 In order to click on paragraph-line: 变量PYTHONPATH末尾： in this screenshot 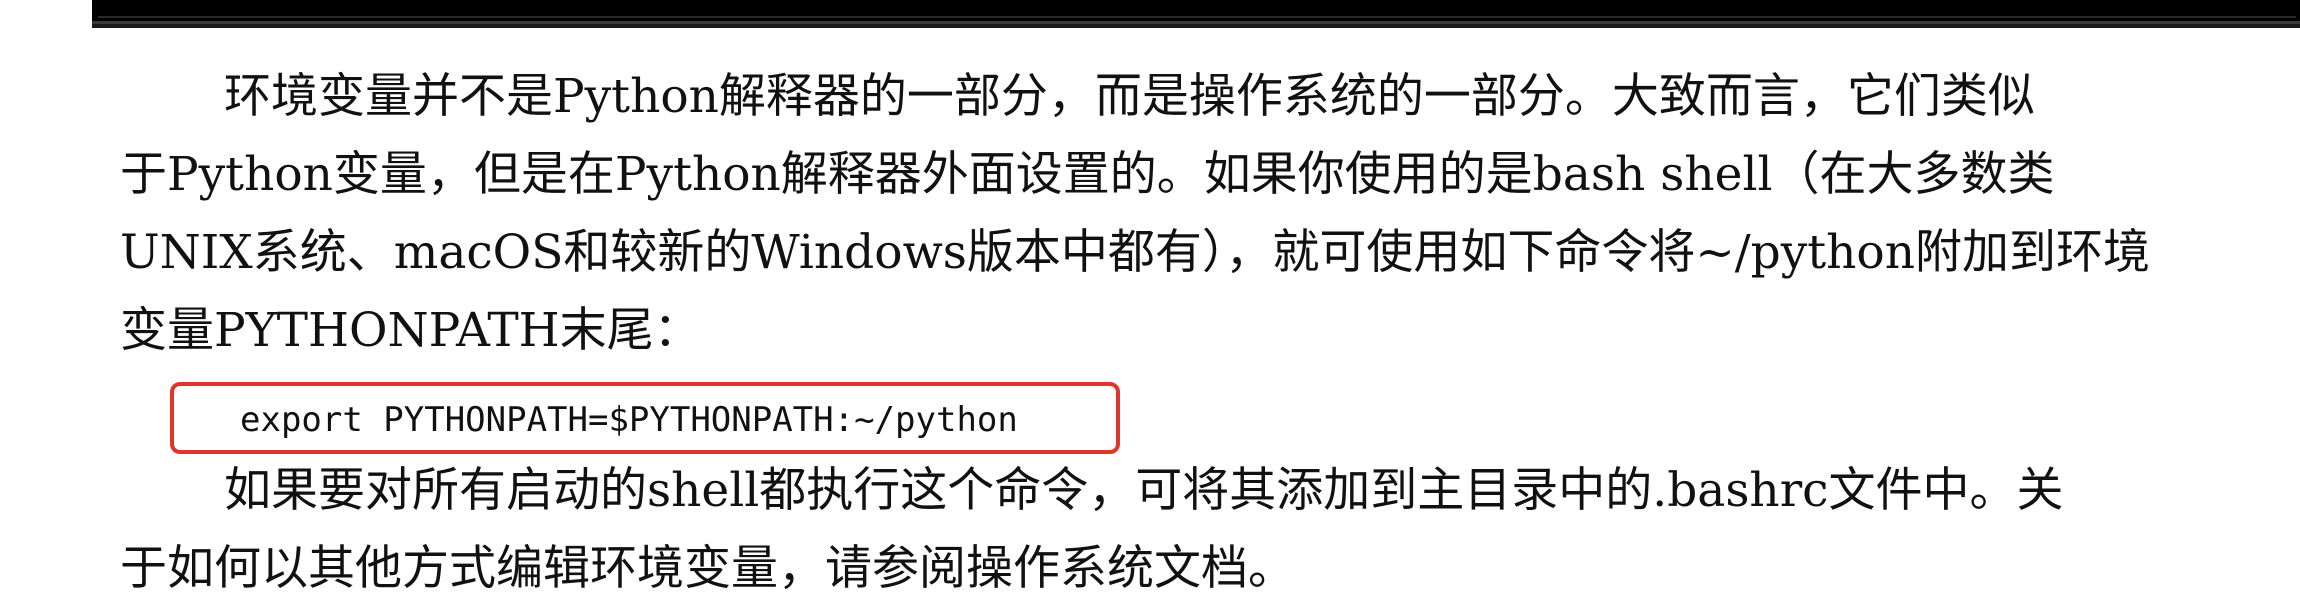, I will do `click(410, 330)`.